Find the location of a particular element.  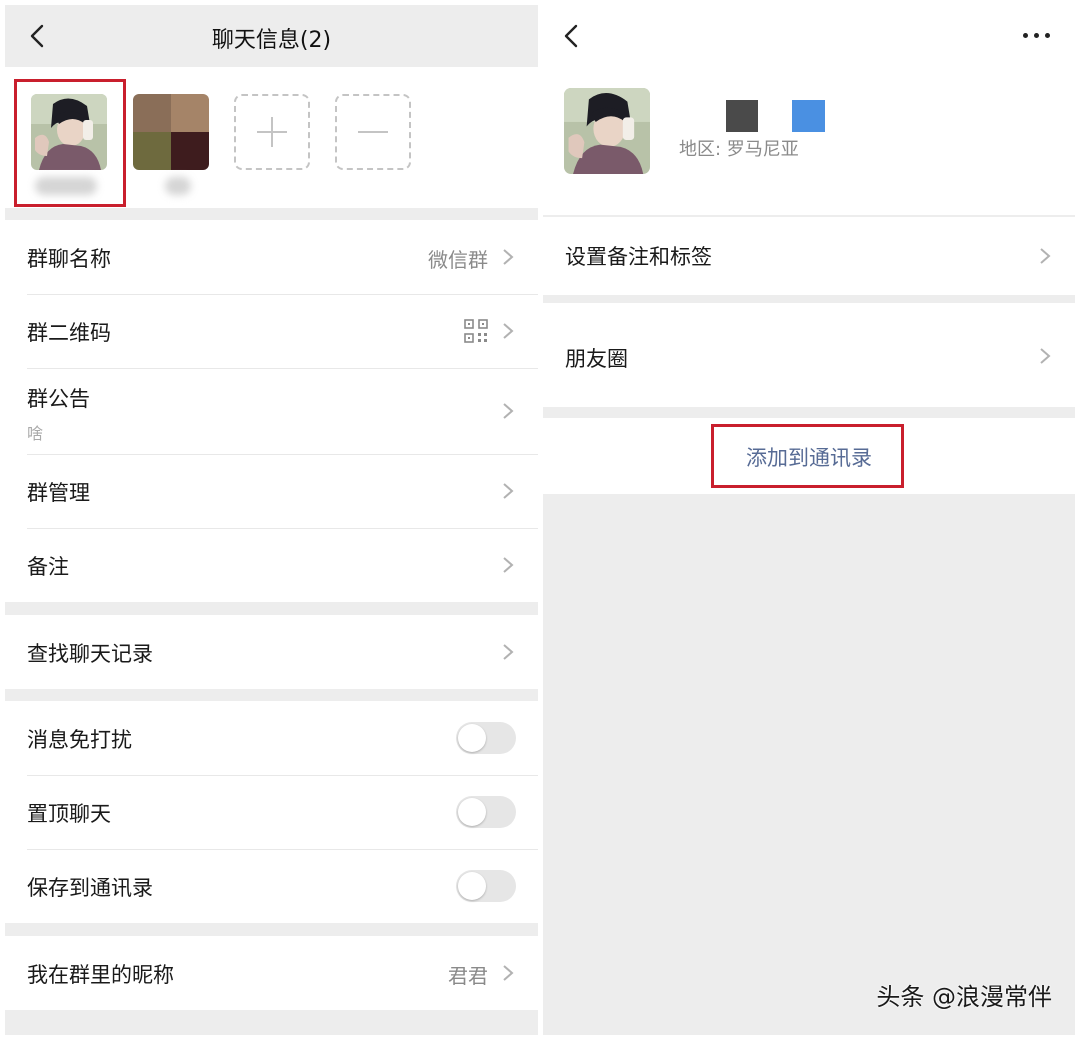

pin-chat-toggle is located at coordinates (486, 812).